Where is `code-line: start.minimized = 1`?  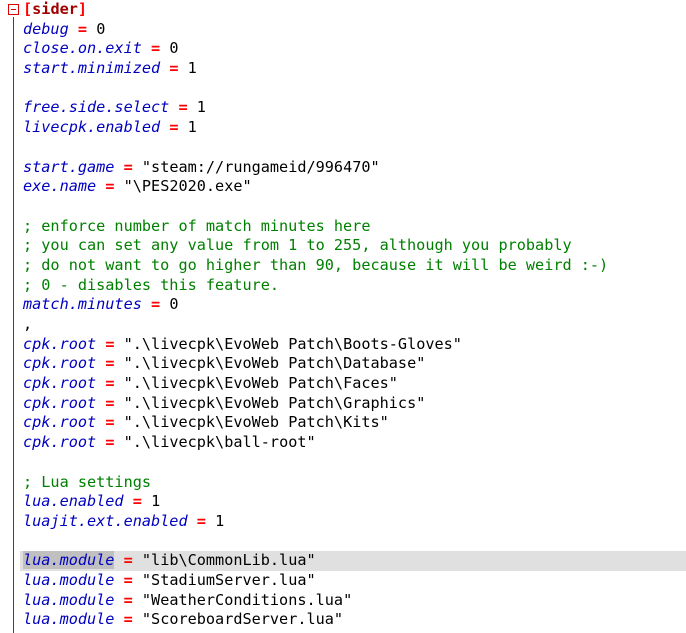 code-line: start.minimized = 1 is located at coordinates (353, 69).